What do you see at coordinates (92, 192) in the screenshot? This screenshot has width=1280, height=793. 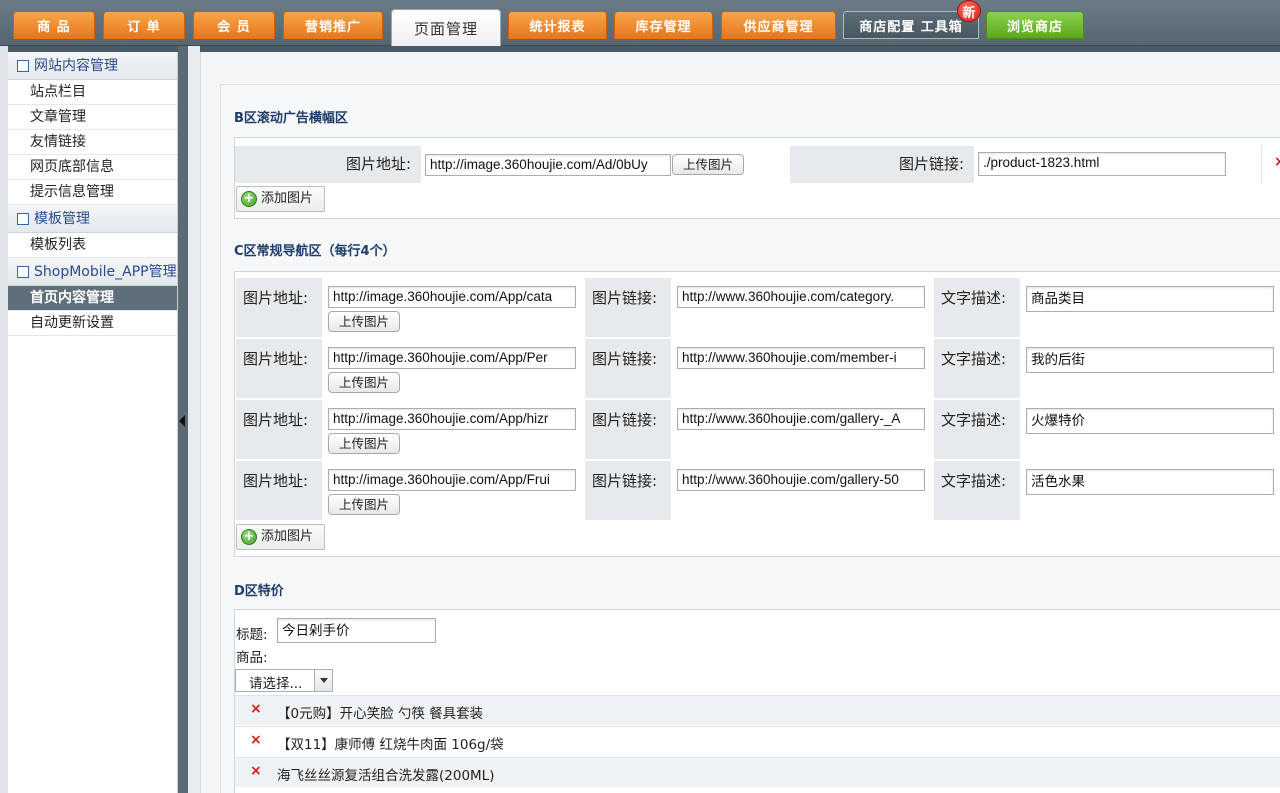 I see `sidebar-item-tips: 提示信息管理` at bounding box center [92, 192].